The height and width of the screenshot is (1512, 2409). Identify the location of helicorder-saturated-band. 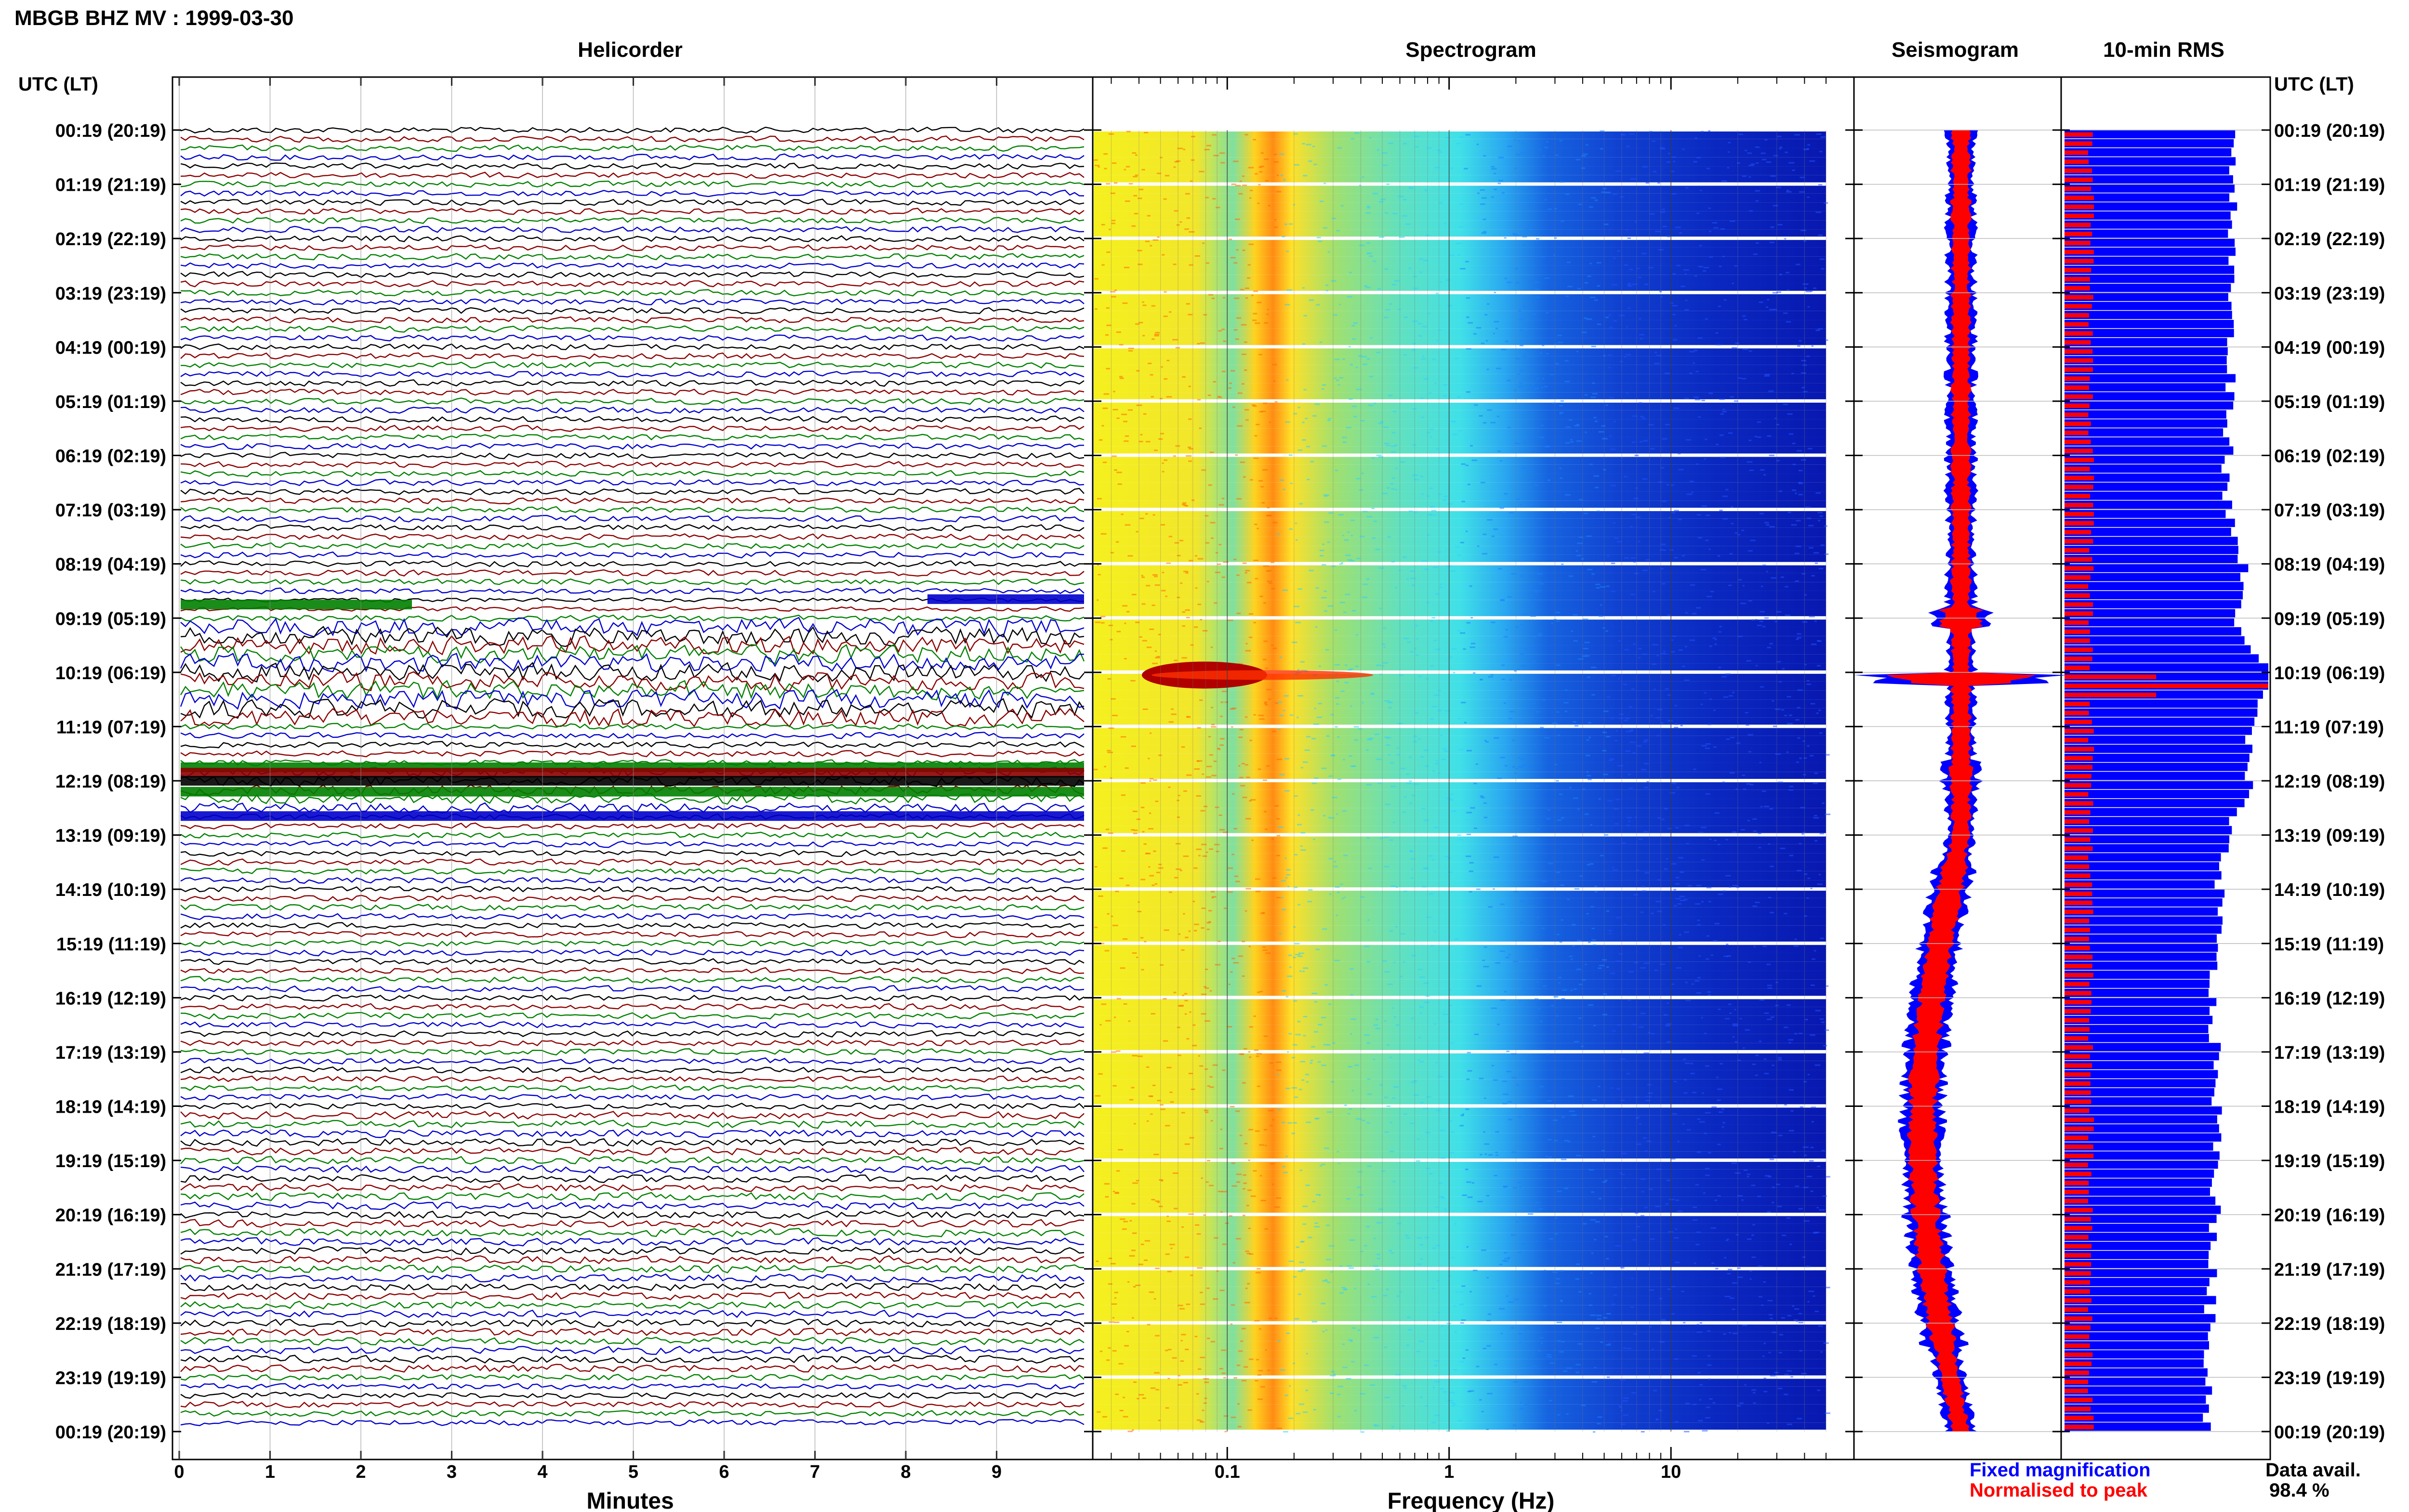
(632, 816).